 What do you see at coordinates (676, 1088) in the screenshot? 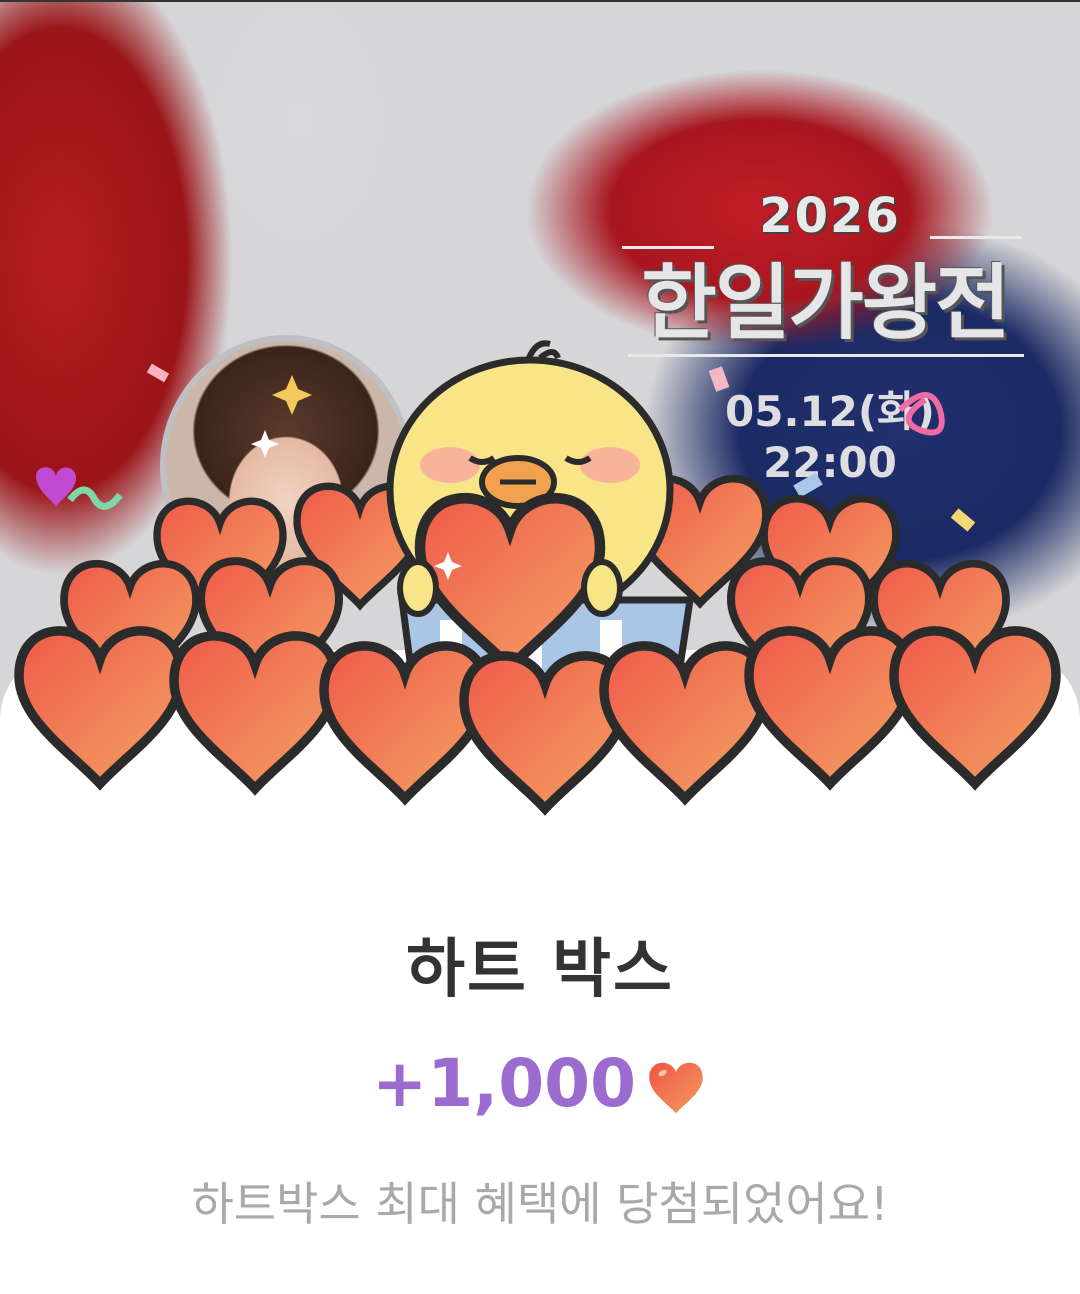
I see `heart-icon` at bounding box center [676, 1088].